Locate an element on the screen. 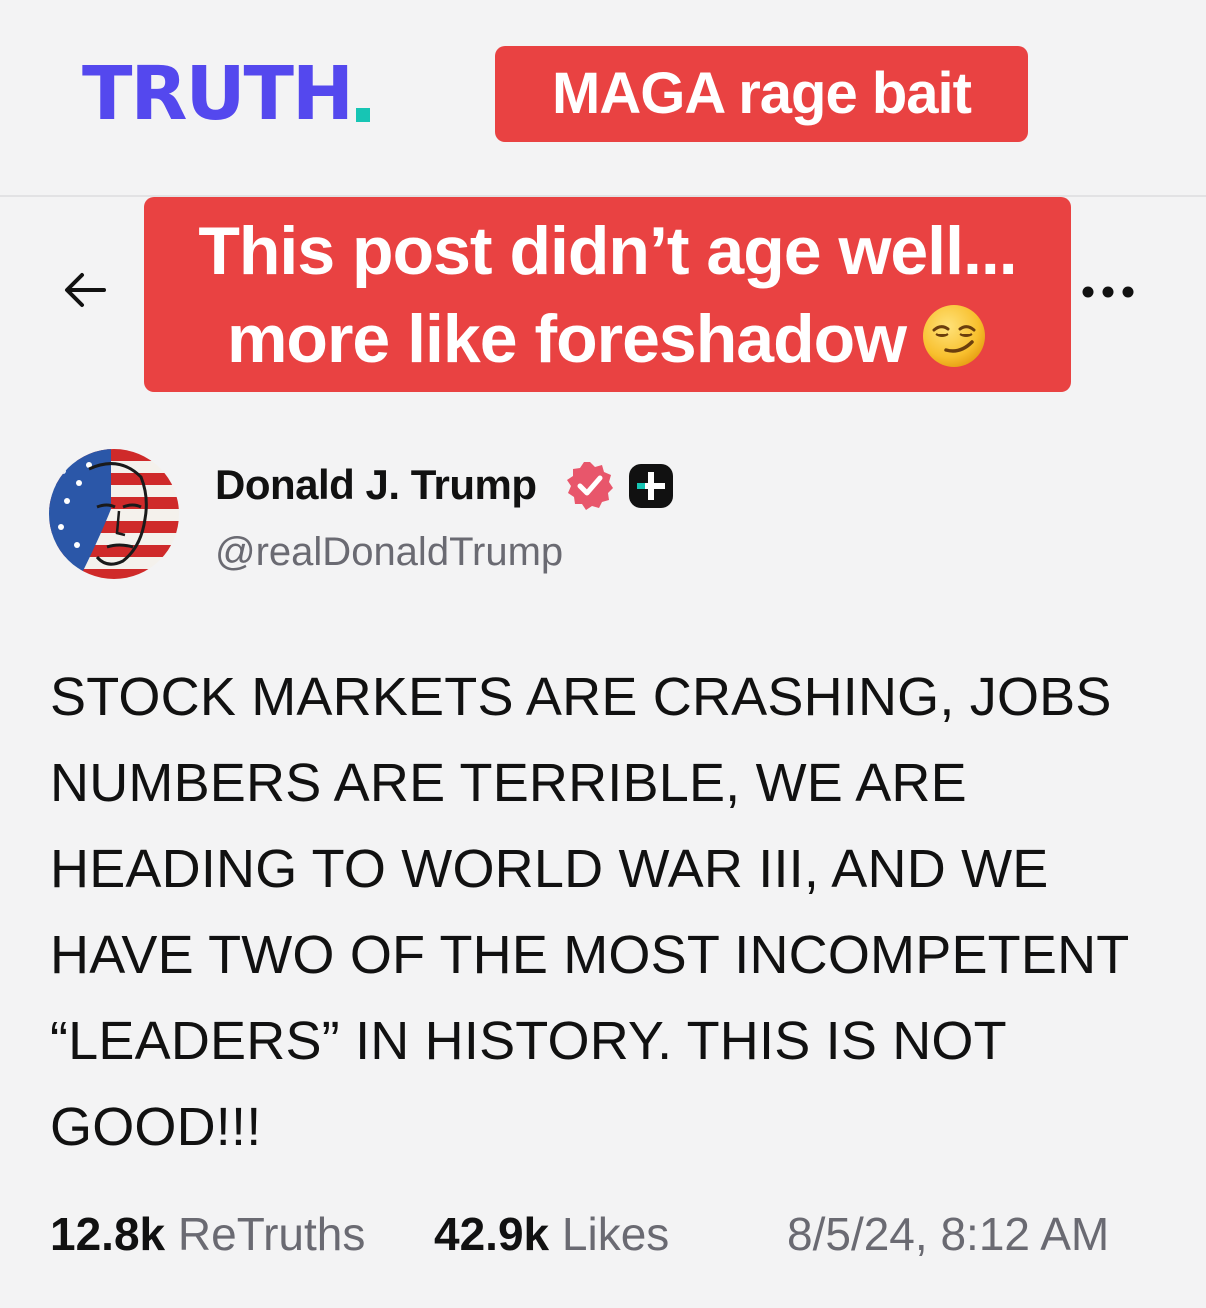 This screenshot has width=1206, height=1308. post-timestamp: 8/5/24, 8:12 AM is located at coordinates (948, 1234).